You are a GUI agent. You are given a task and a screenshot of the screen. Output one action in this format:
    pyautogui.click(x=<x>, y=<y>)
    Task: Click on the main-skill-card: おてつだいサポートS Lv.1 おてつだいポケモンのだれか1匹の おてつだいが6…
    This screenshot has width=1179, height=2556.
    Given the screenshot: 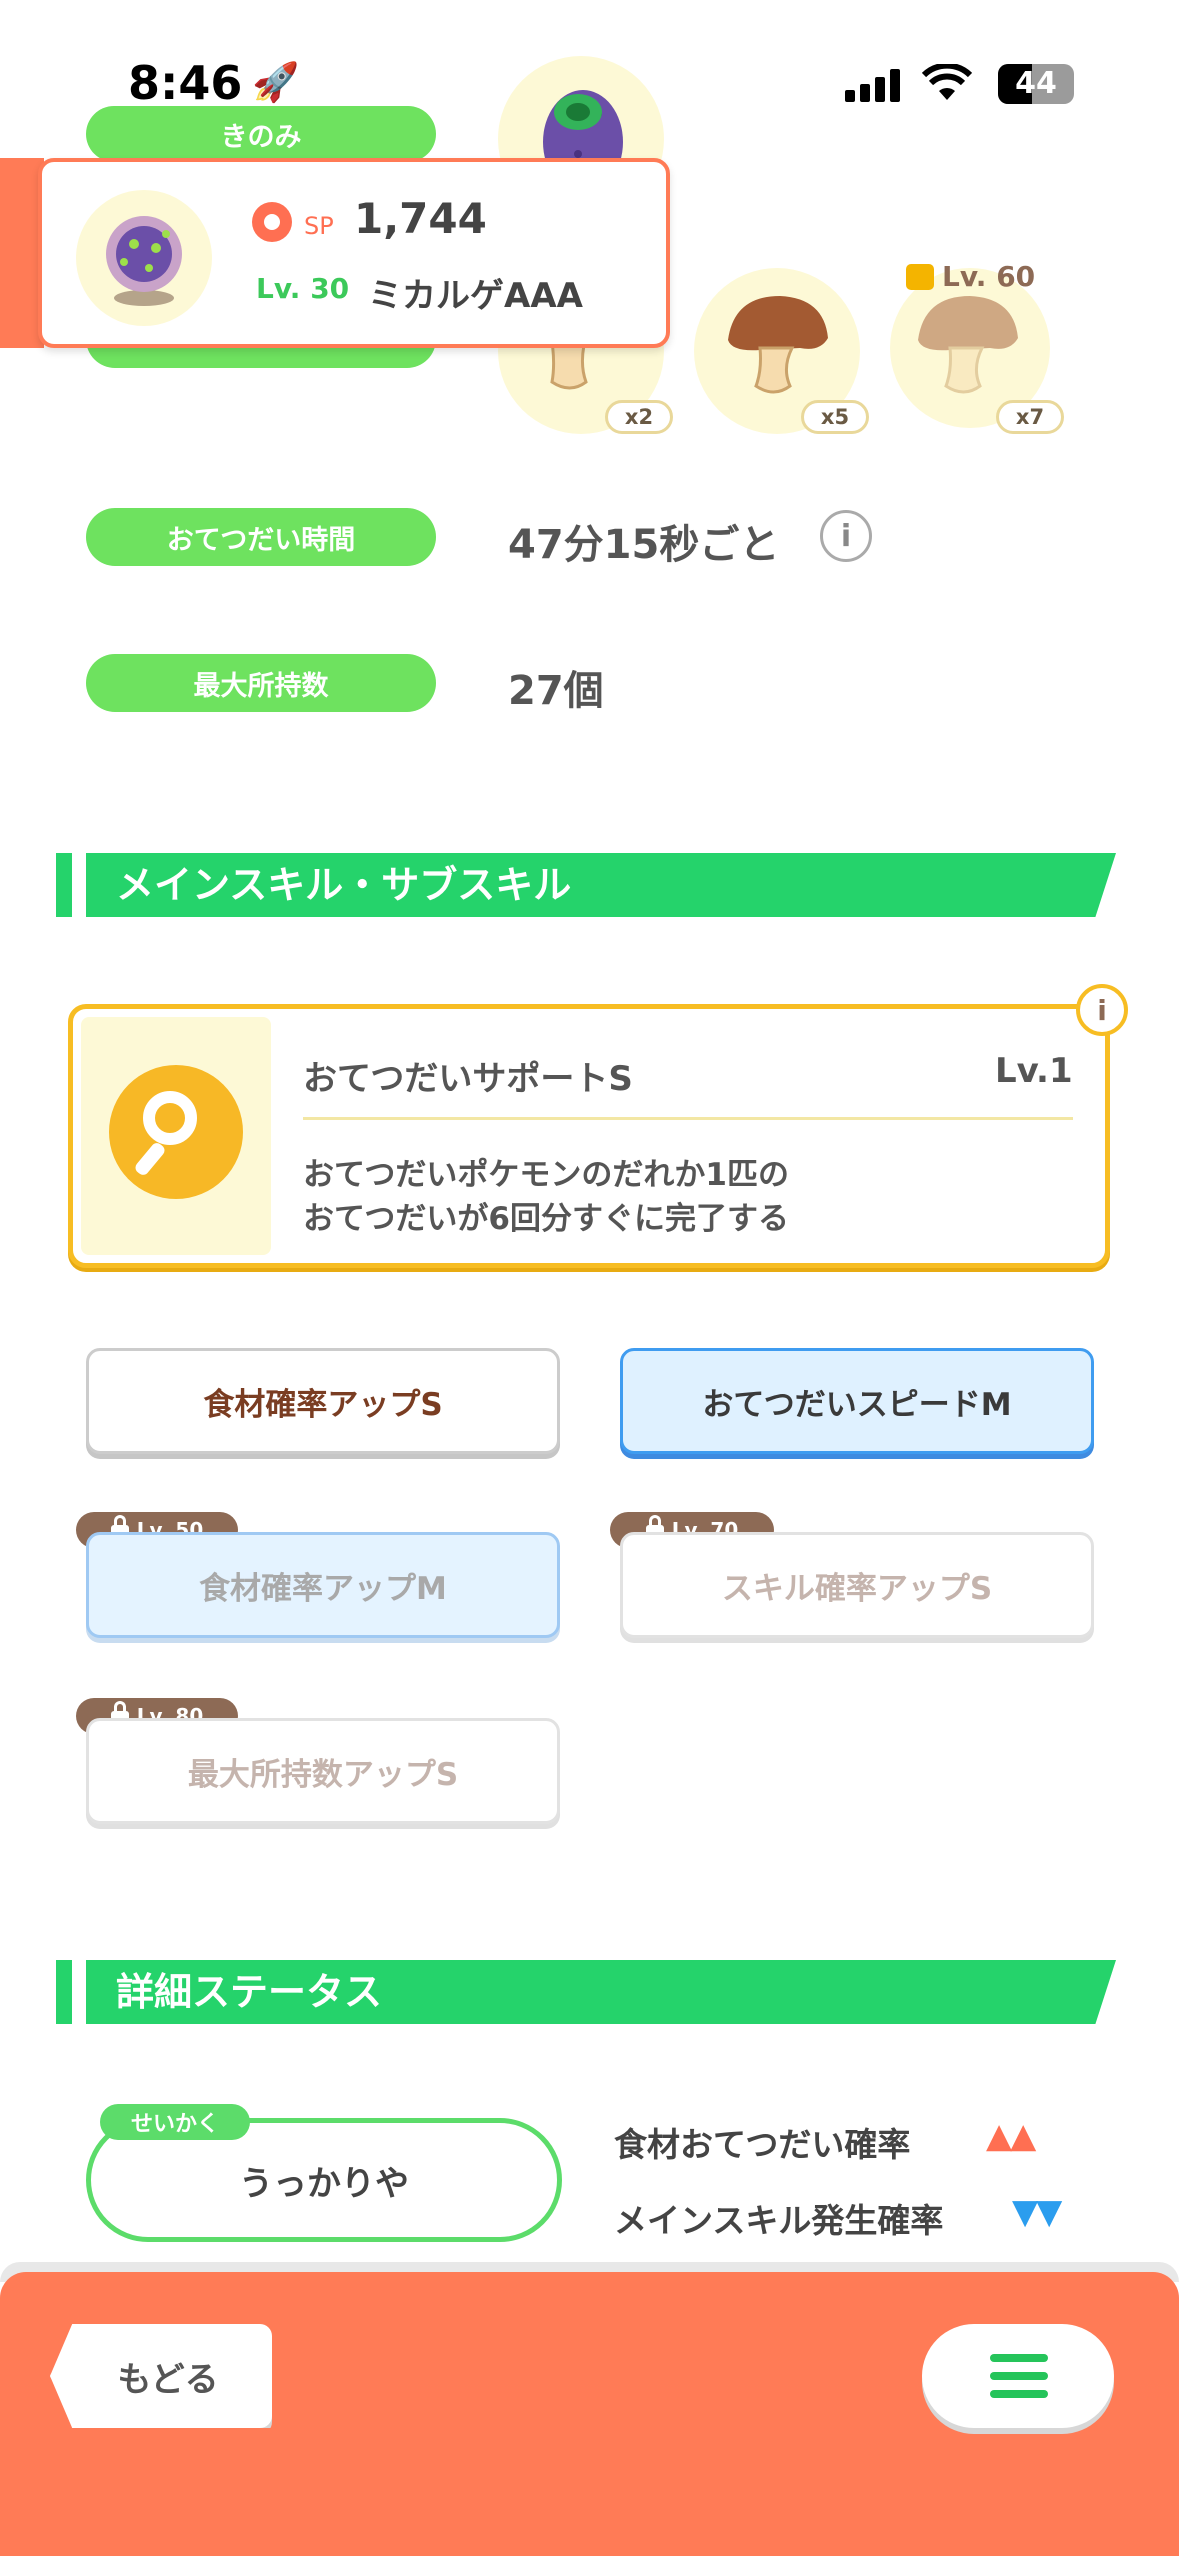 What is the action you would take?
    pyautogui.click(x=589, y=1136)
    